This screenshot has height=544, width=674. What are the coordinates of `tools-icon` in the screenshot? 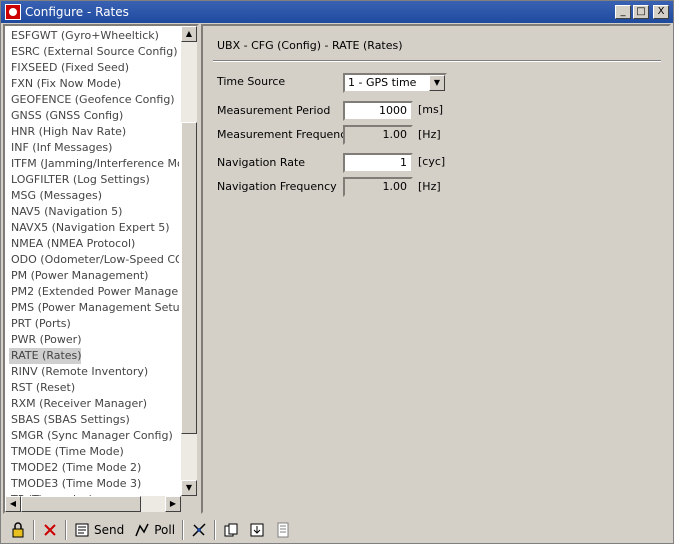 It's located at (199, 530).